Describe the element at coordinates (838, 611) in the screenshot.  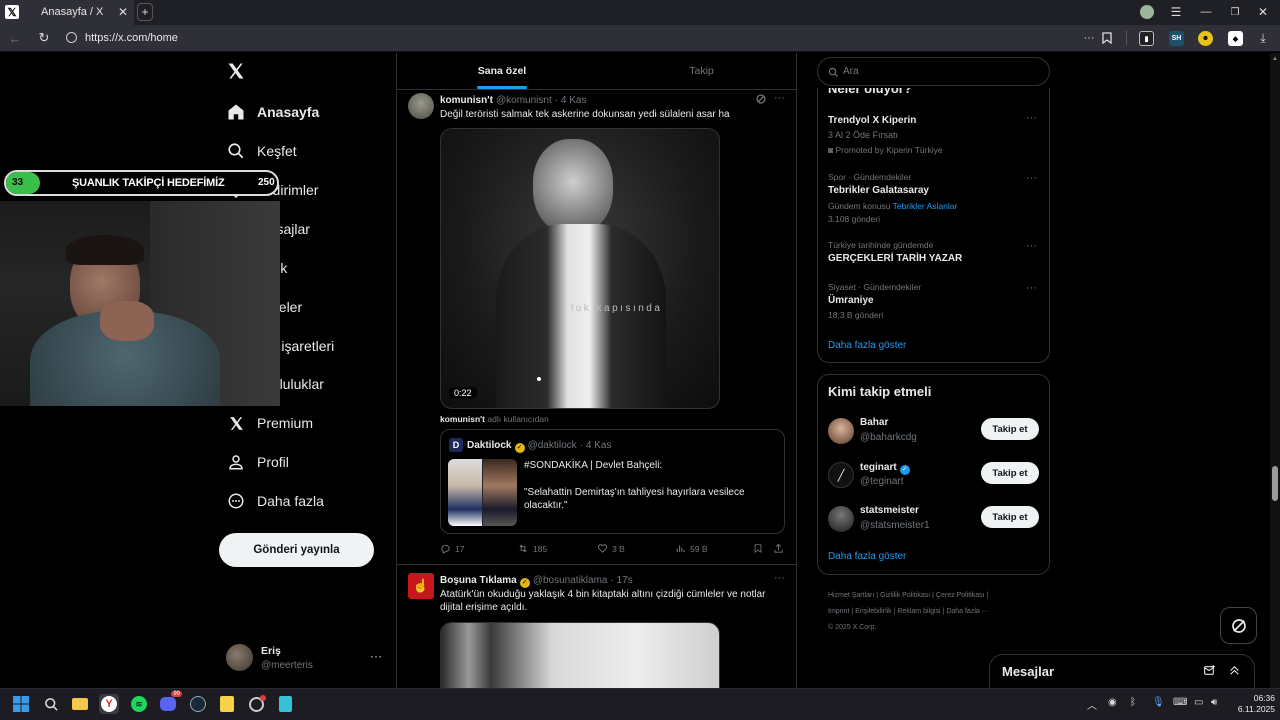
I see `footer-link: Imprint` at that location.